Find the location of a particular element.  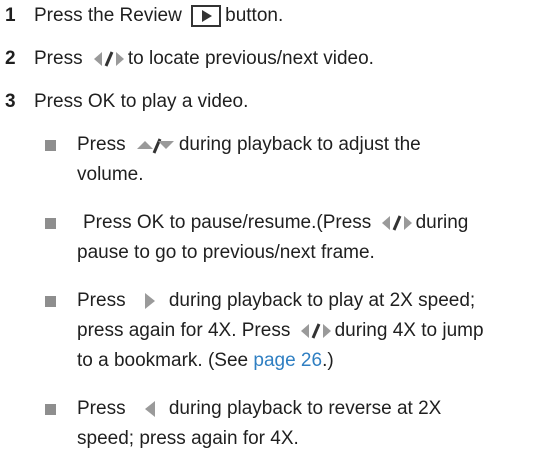

step-2: 2 Press to locate previous/next video. is located at coordinates (187, 59).